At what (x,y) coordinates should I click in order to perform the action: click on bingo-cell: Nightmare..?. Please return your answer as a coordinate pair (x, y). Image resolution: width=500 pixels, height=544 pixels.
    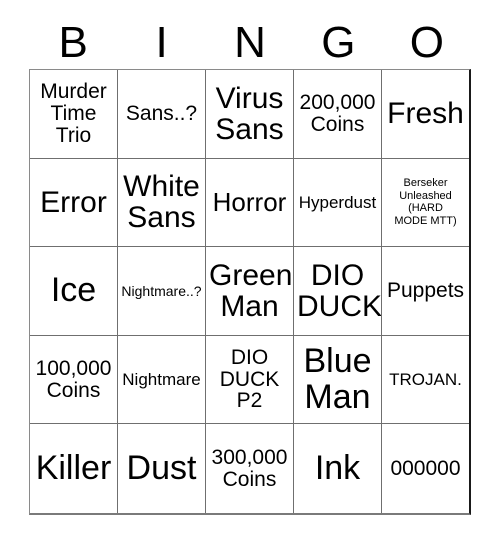
    Looking at the image, I should click on (162, 291).